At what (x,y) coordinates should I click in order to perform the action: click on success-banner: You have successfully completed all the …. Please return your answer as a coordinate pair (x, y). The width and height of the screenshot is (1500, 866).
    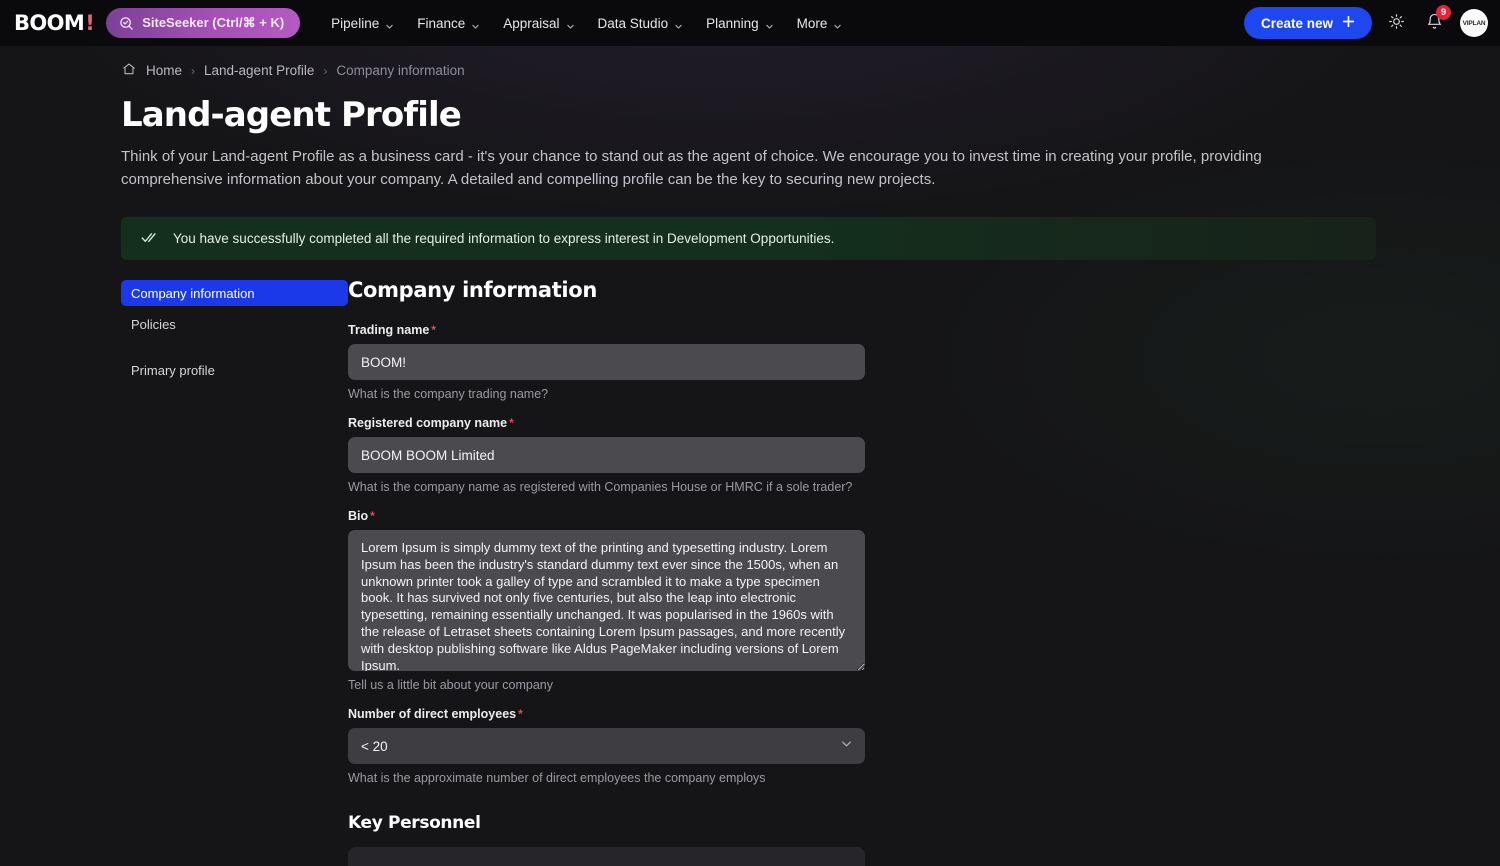
    Looking at the image, I should click on (748, 238).